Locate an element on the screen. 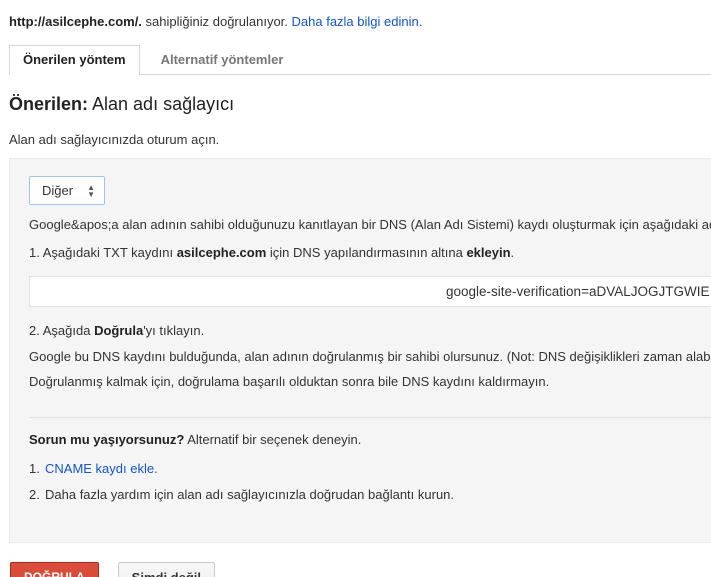 The height and width of the screenshot is (577, 711). not-now-button: Şimdi değil is located at coordinates (166, 569).